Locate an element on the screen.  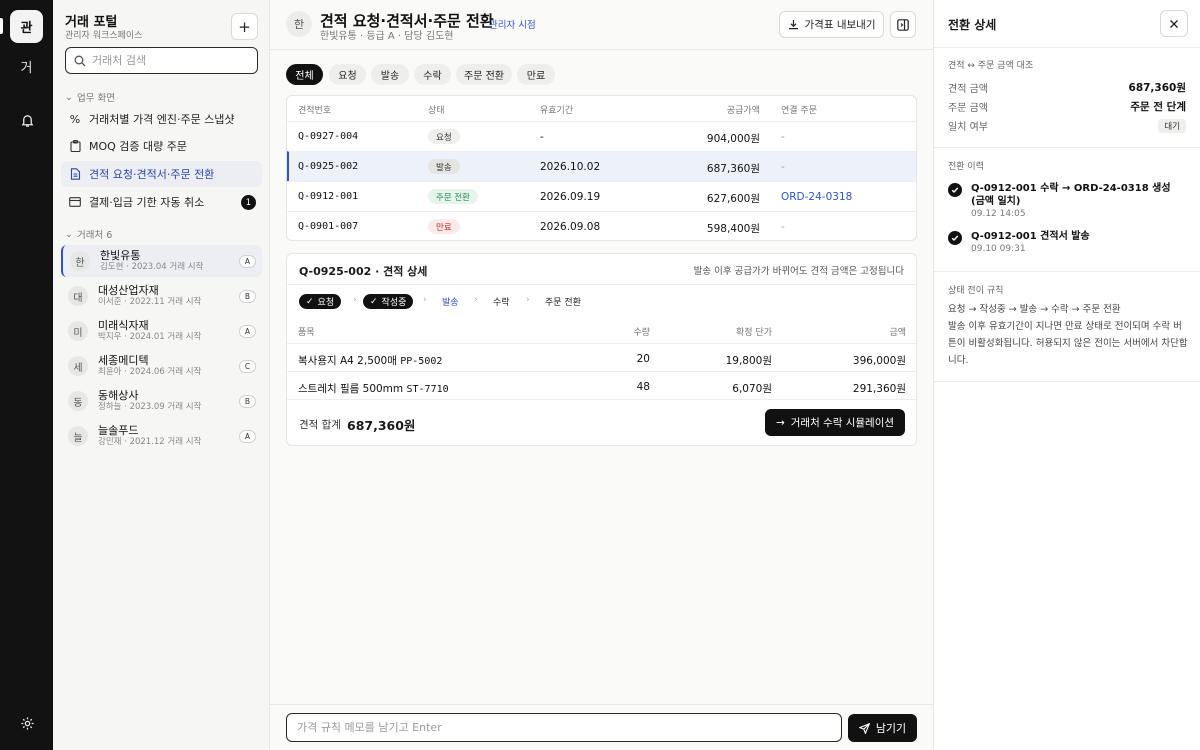
toggle-panel-button is located at coordinates (903, 24).